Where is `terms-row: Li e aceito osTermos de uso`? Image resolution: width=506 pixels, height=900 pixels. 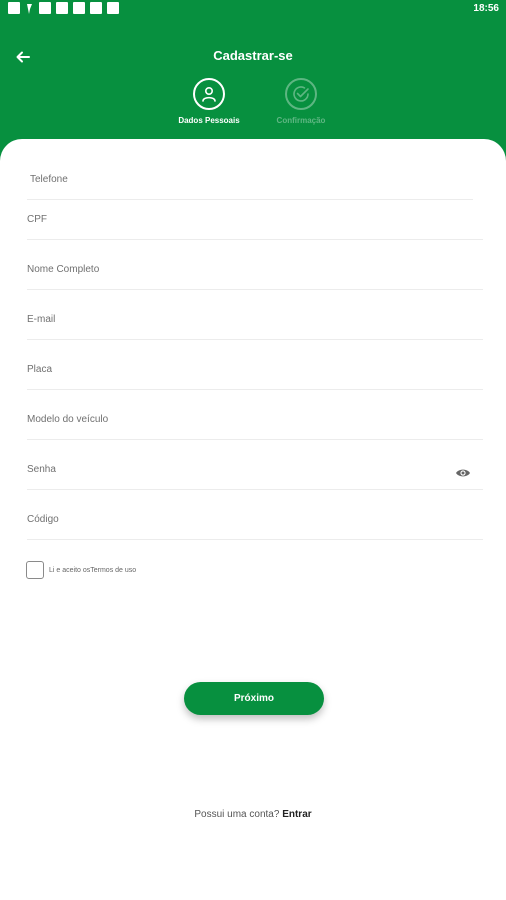 terms-row: Li e aceito osTermos de uso is located at coordinates (81, 570).